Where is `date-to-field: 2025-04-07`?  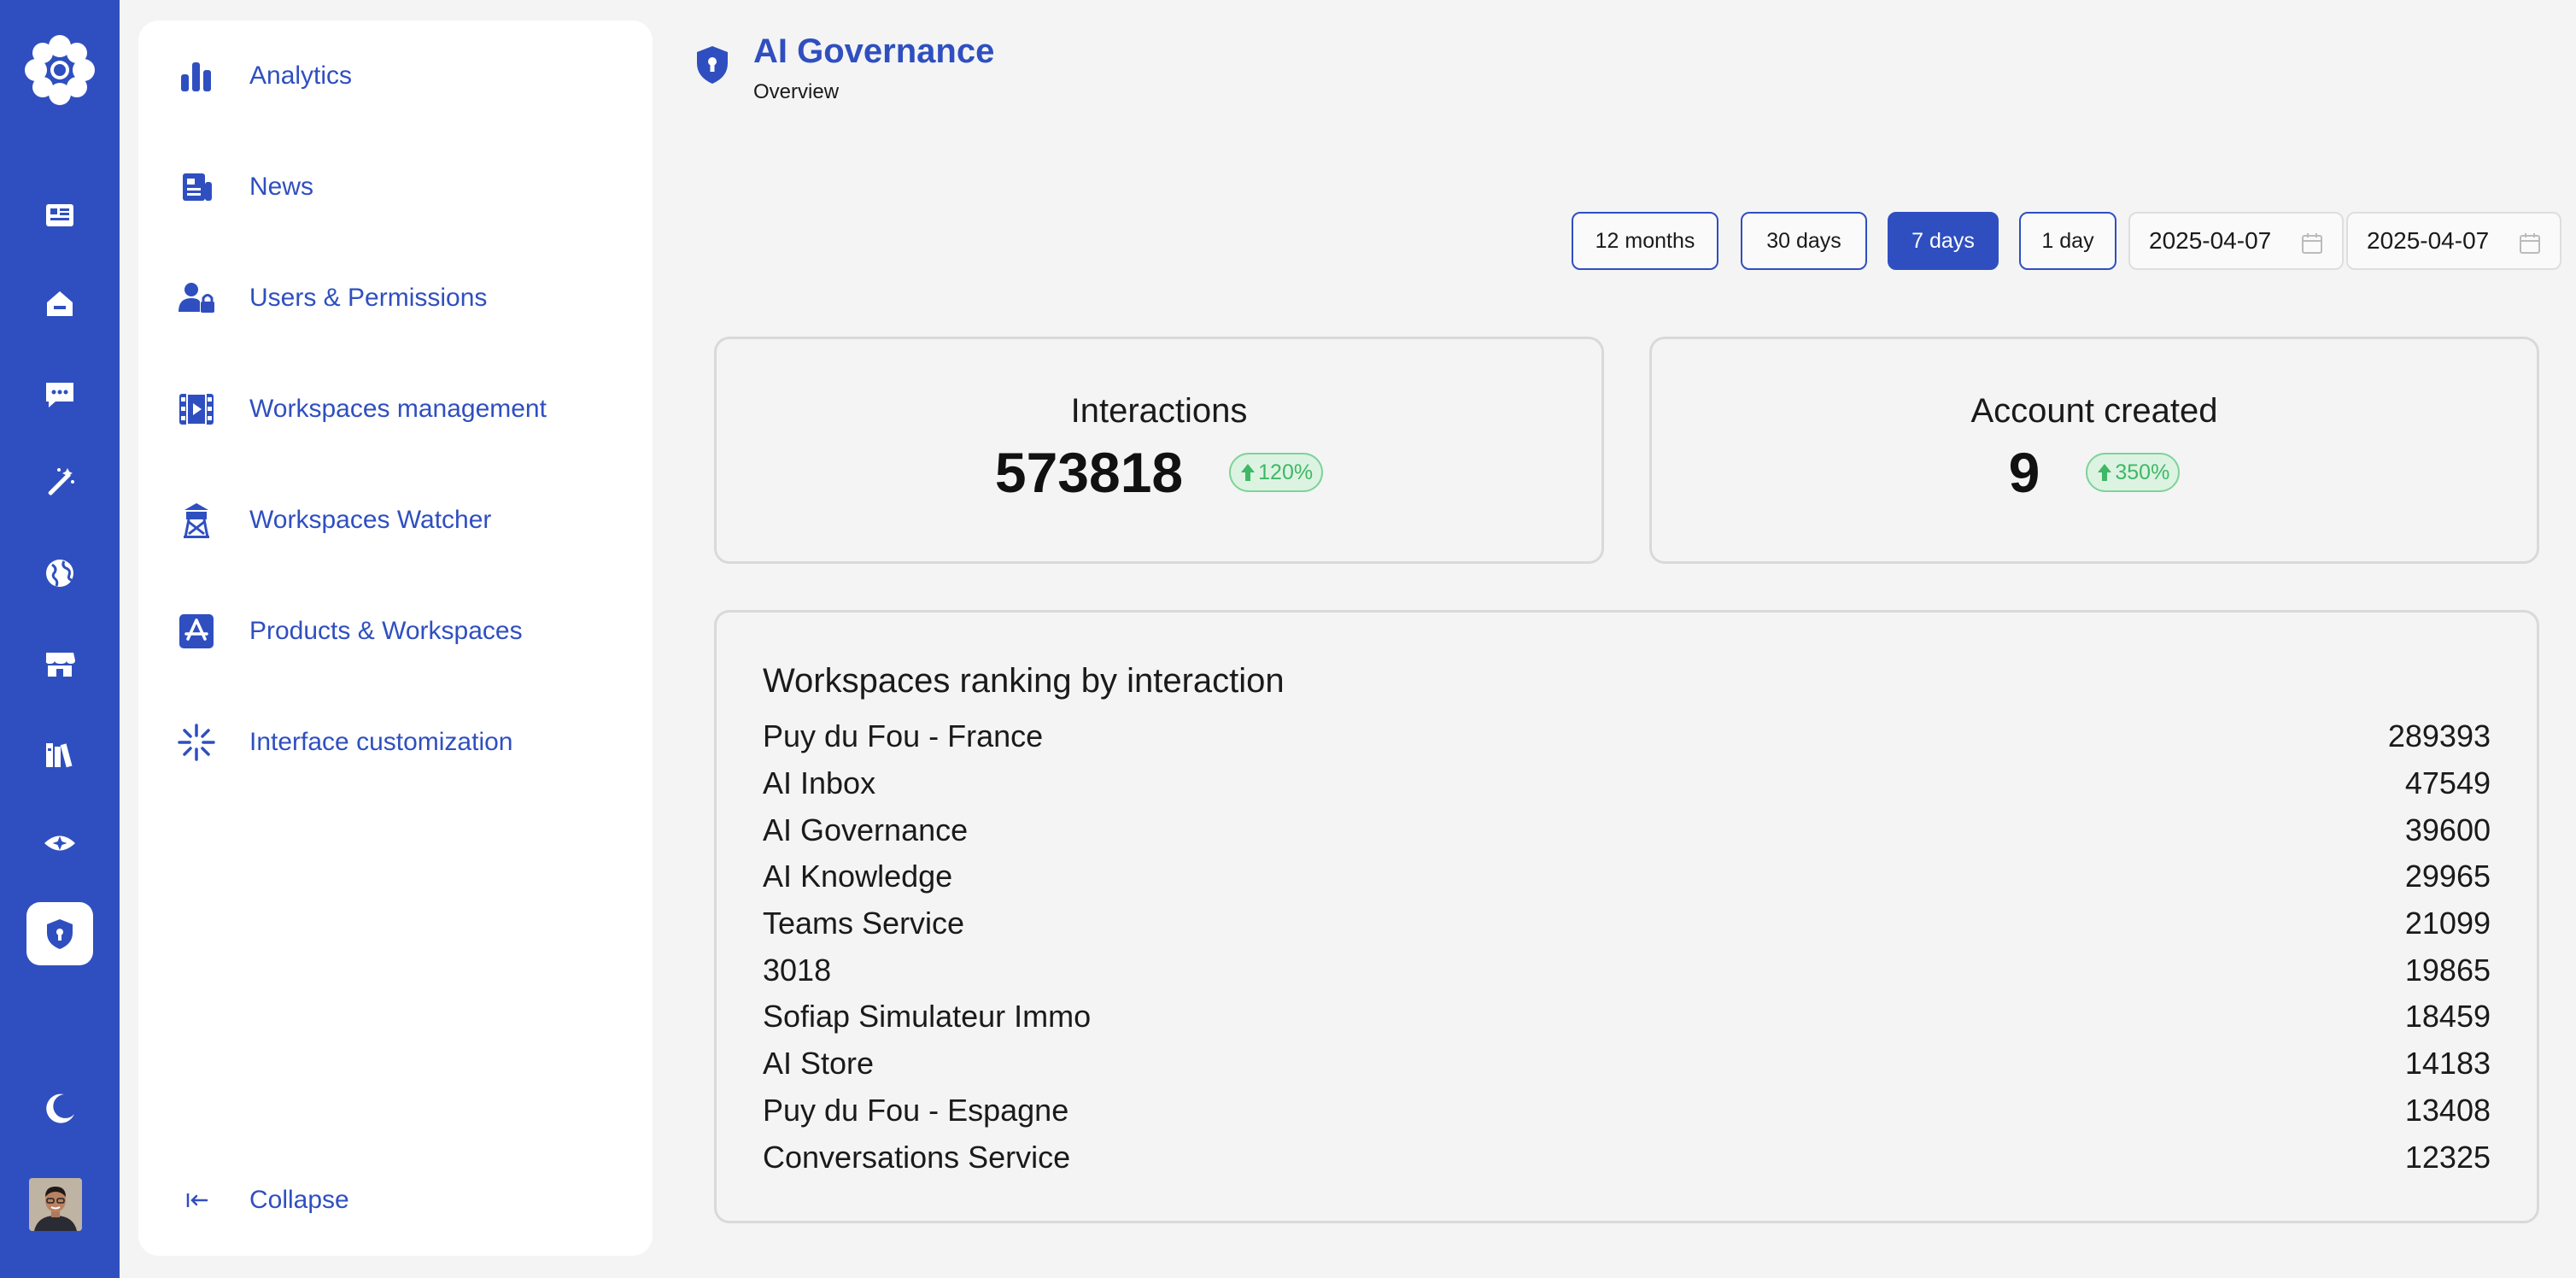
date-to-field: 2025-04-07 is located at coordinates (2453, 241).